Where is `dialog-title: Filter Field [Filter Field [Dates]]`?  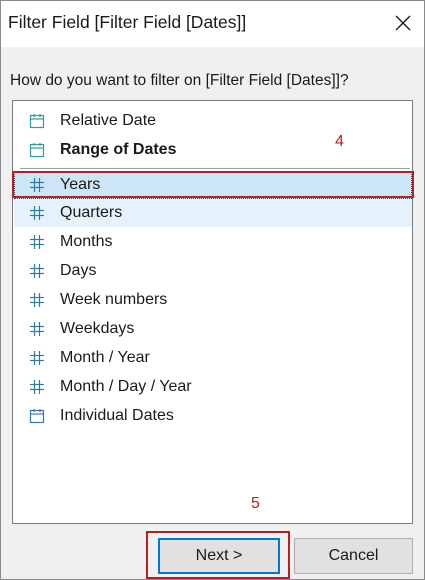 dialog-title: Filter Field [Filter Field [Dates]] is located at coordinates (127, 22).